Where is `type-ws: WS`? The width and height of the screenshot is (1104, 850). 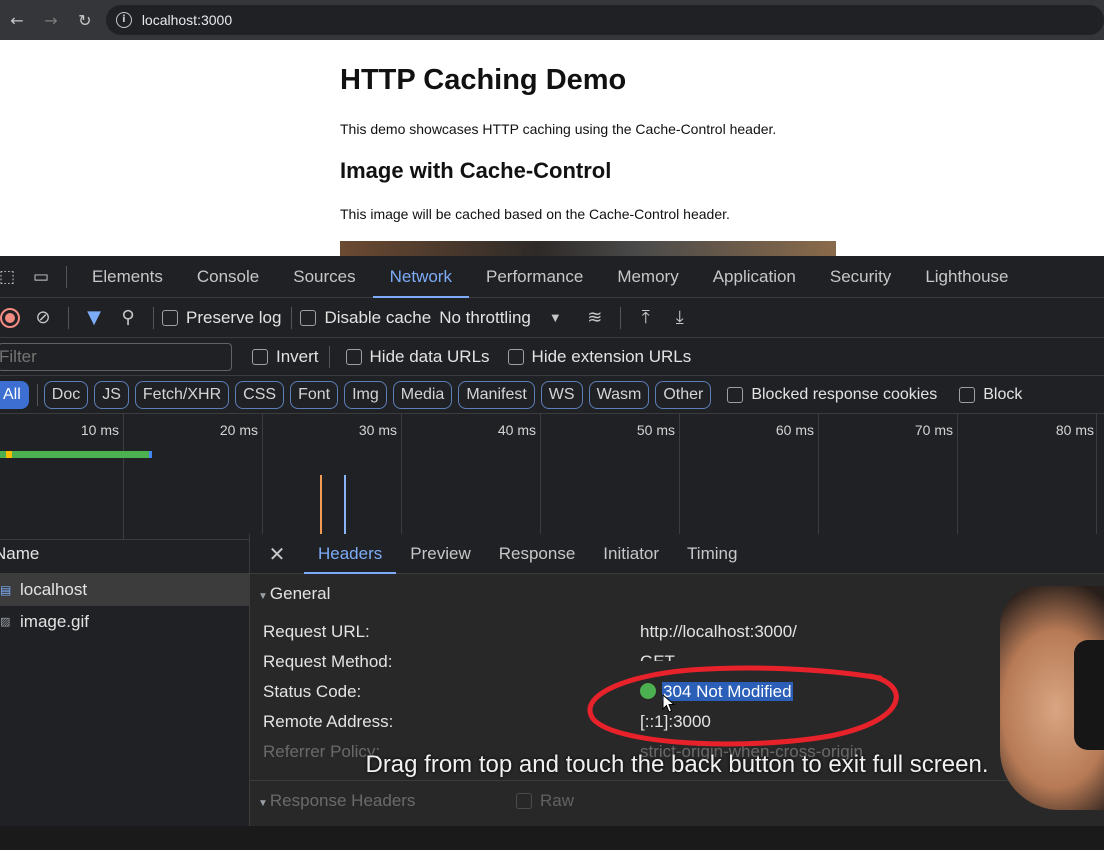
type-ws: WS is located at coordinates (561, 394).